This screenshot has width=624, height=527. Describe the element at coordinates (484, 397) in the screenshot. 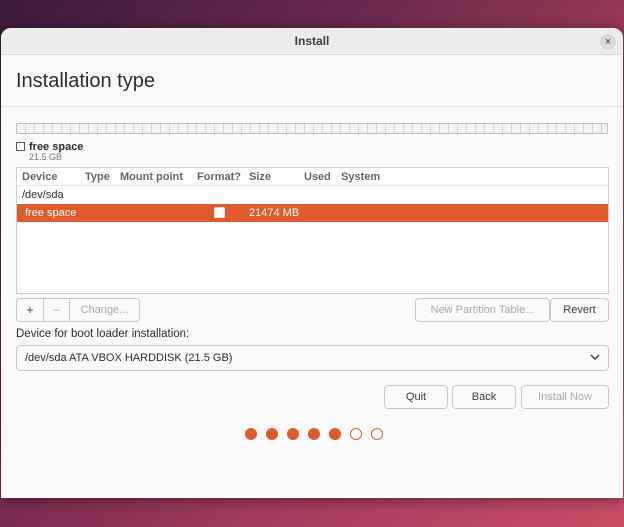

I see `back-button: Back` at that location.